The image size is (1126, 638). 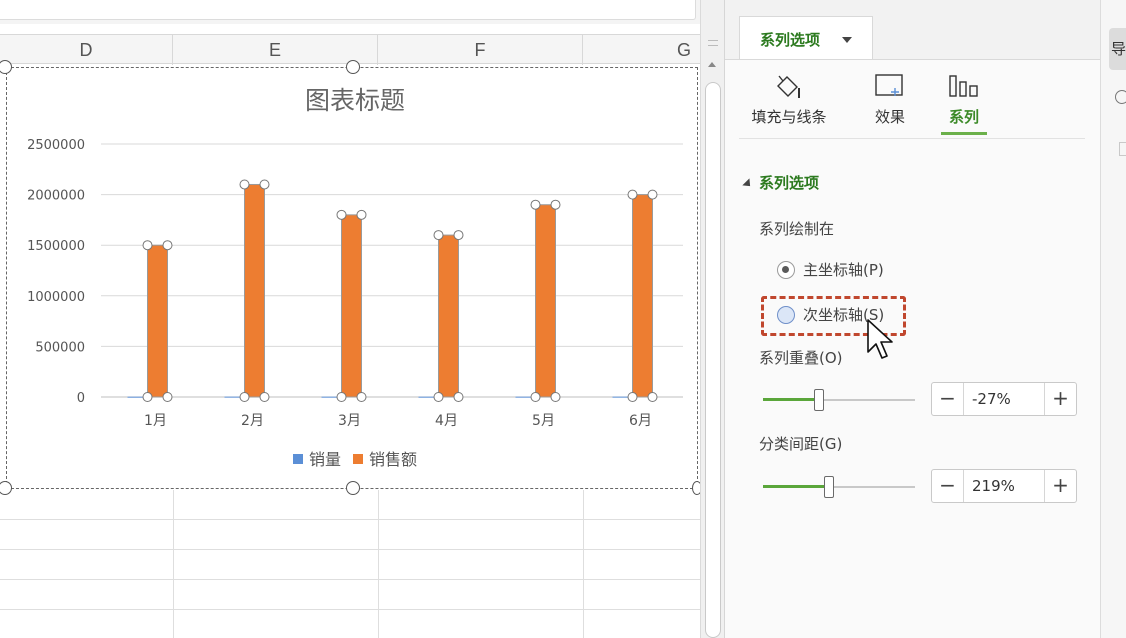 What do you see at coordinates (889, 117) in the screenshot?
I see `tab-effects-label: 效果` at bounding box center [889, 117].